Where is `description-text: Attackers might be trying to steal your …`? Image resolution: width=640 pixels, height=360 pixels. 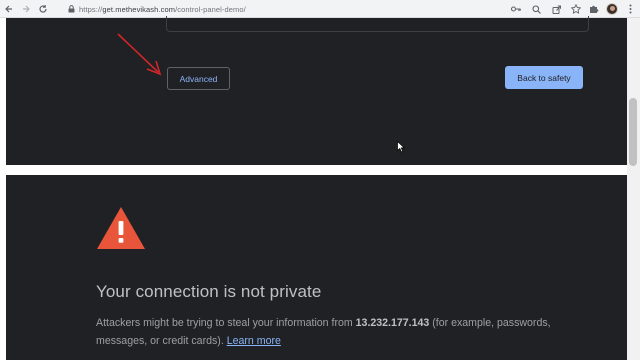
description-text: Attackers might be trying to steal your … is located at coordinates (226, 323).